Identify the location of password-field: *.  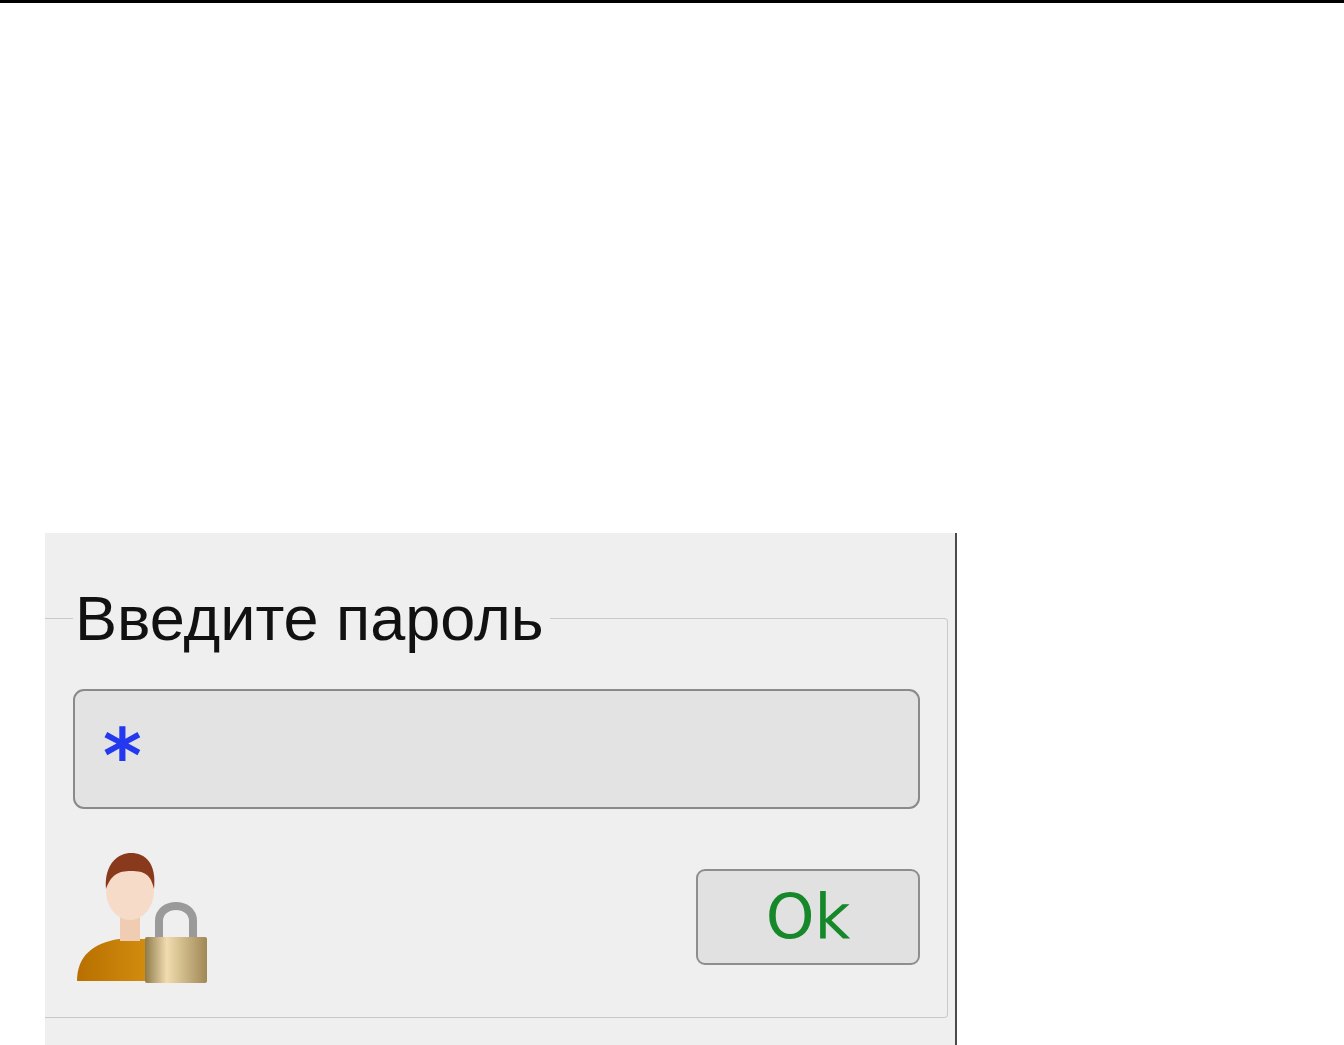
(496, 749).